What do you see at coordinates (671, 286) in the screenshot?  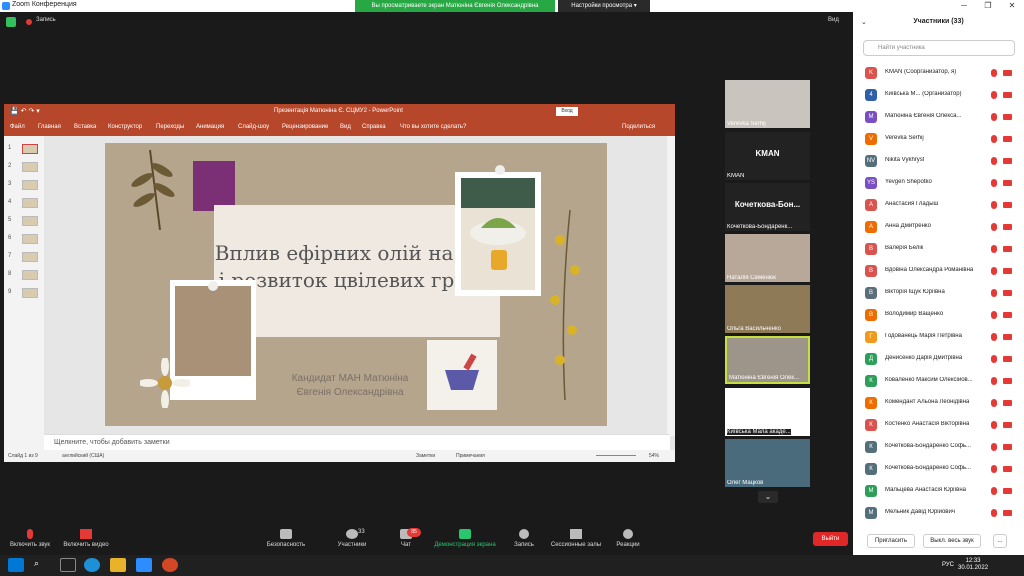 I see `slide-scrollbar` at bounding box center [671, 286].